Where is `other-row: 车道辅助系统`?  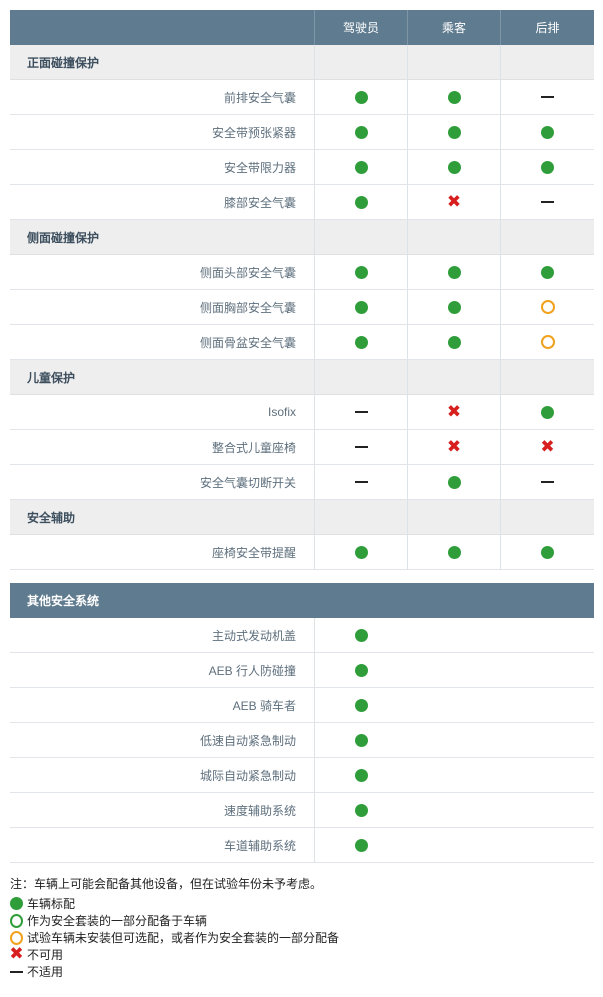 other-row: 车道辅助系统 is located at coordinates (302, 845).